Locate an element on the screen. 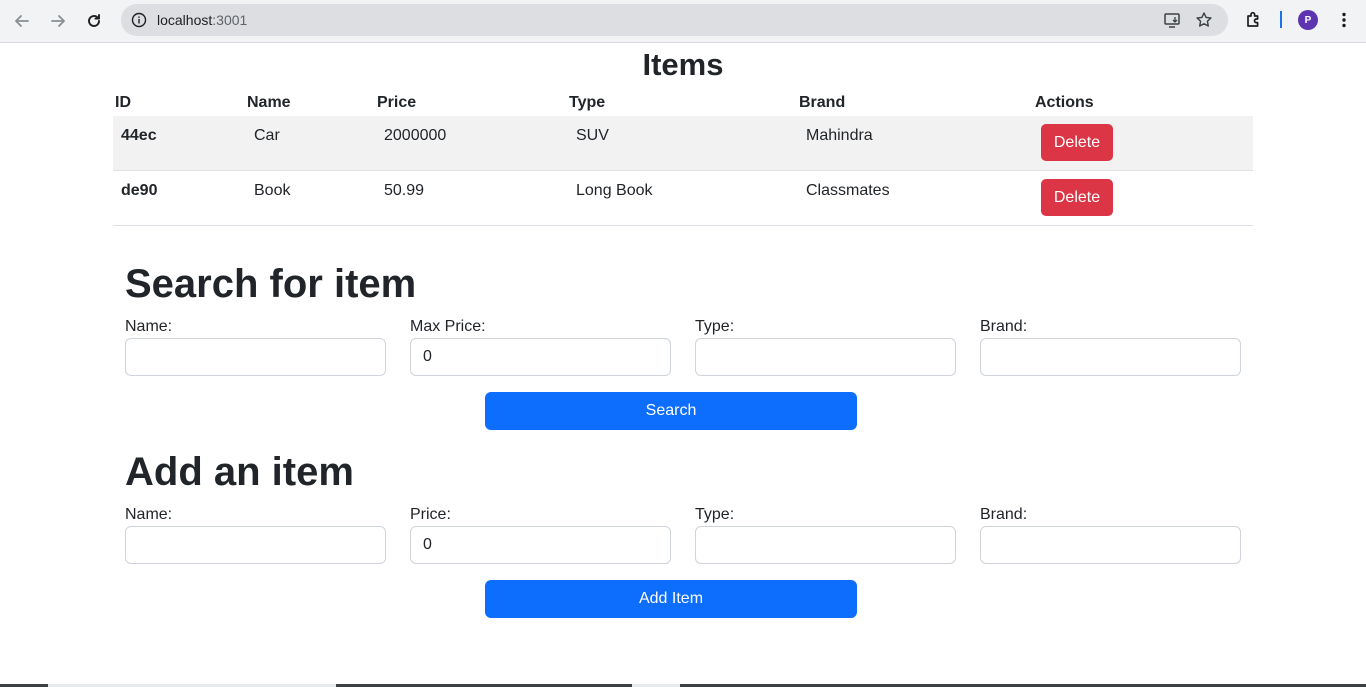 The width and height of the screenshot is (1366, 687). reload-icon is located at coordinates (94, 20).